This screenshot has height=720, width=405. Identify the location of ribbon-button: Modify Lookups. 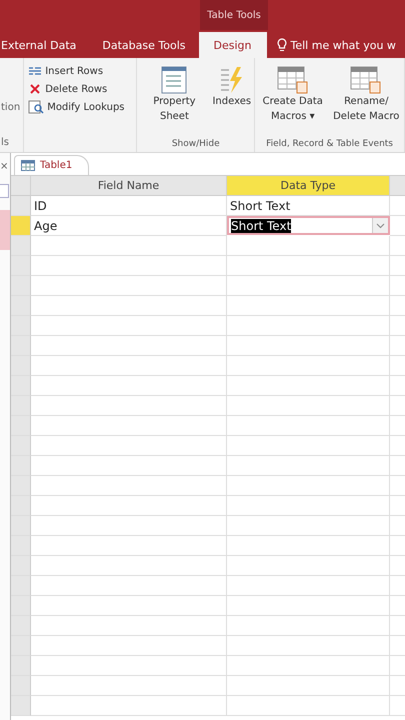
(82, 107).